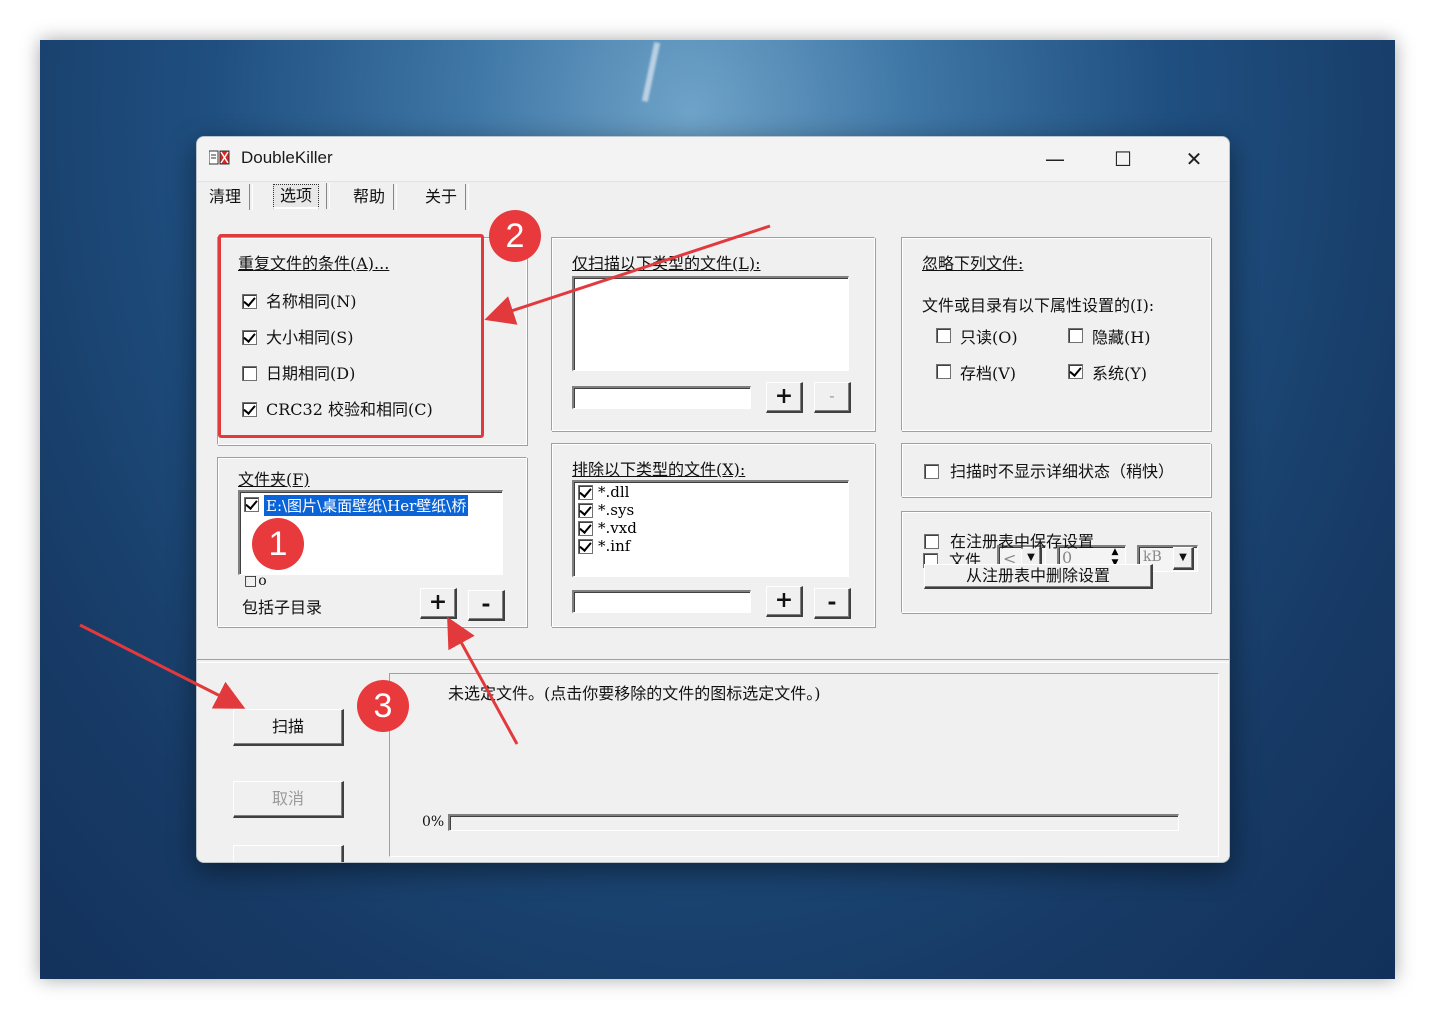 This screenshot has width=1435, height=1019. Describe the element at coordinates (661, 601) in the screenshot. I see `exclude-input` at that location.